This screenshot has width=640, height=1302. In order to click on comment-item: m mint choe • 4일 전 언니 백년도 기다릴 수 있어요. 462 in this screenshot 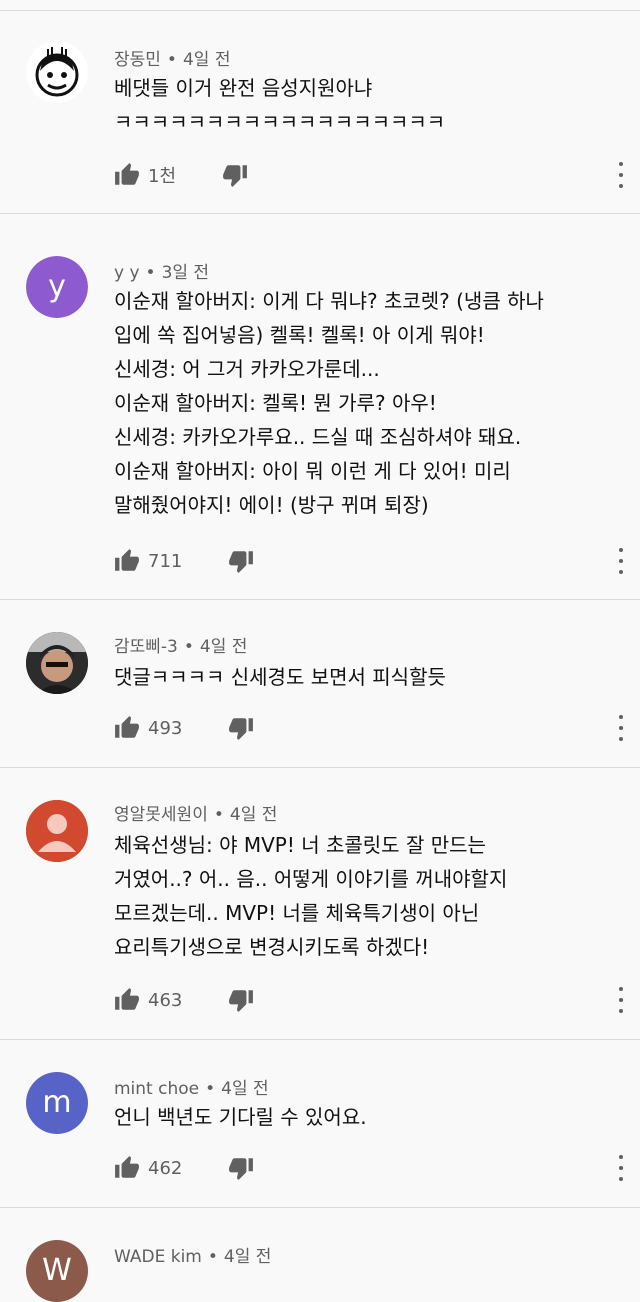, I will do `click(320, 1124)`.